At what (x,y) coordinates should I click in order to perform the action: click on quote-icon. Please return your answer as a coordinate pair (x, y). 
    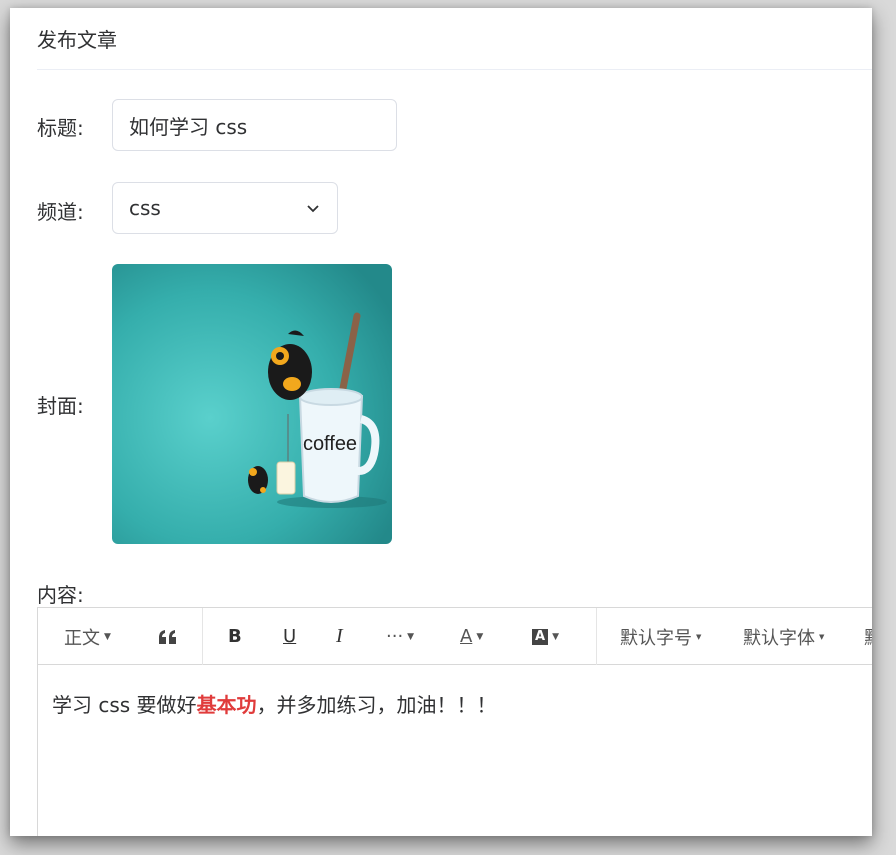
    Looking at the image, I should click on (167, 636).